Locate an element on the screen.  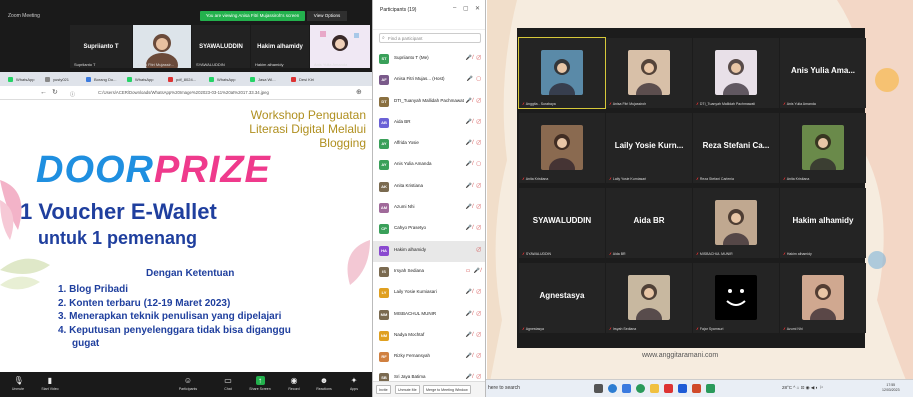
share-screen-button: ↑ Share Screen is located at coordinates (260, 383).